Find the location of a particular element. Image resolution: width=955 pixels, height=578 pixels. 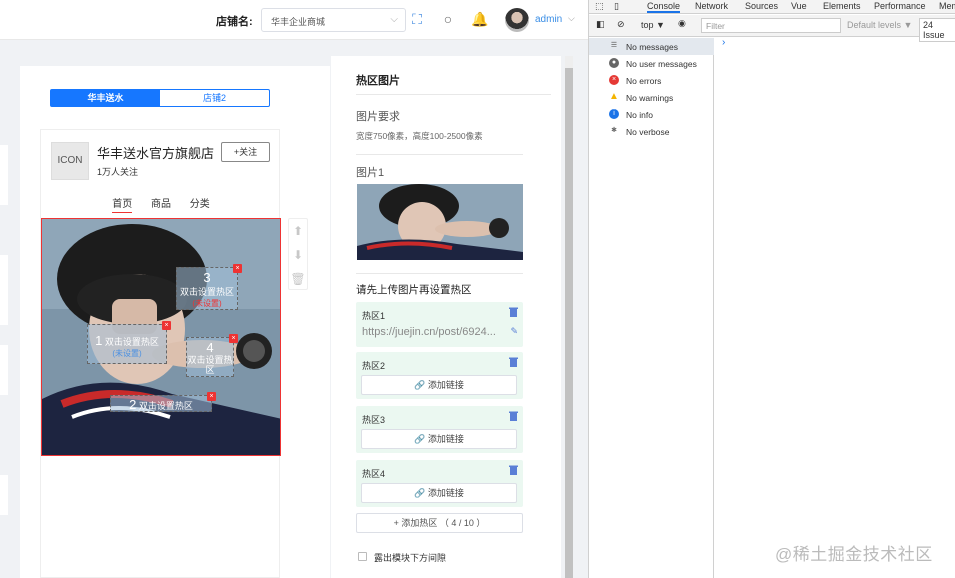

requirements-title: 图片要求 is located at coordinates (378, 117).